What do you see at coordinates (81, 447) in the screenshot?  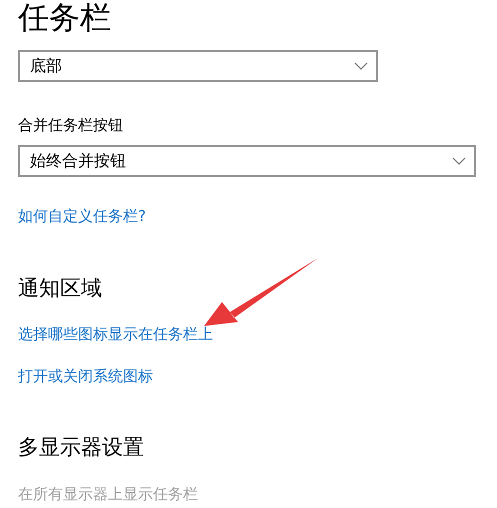 I see `section-heading: 多显示器设置` at bounding box center [81, 447].